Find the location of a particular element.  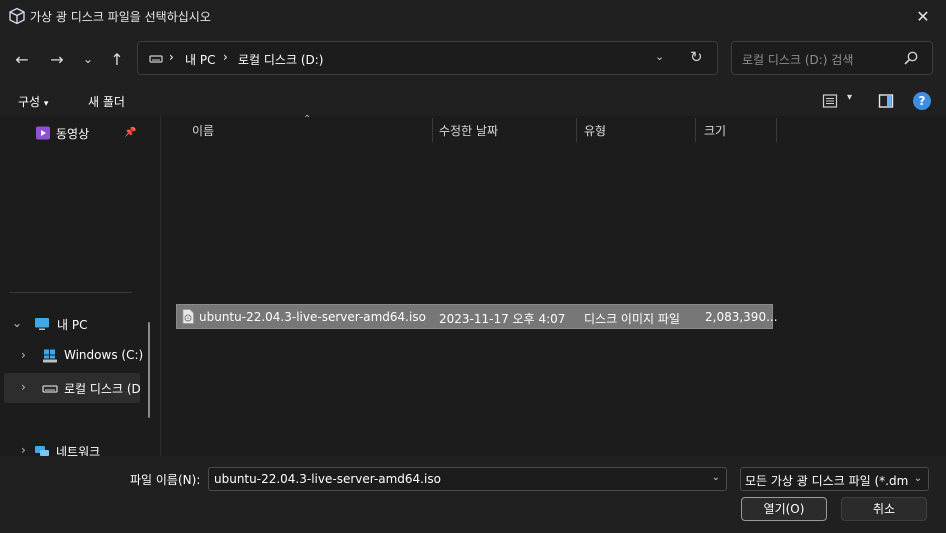

sidebar-item-videos: 동영상 📌 is located at coordinates (72, 133).